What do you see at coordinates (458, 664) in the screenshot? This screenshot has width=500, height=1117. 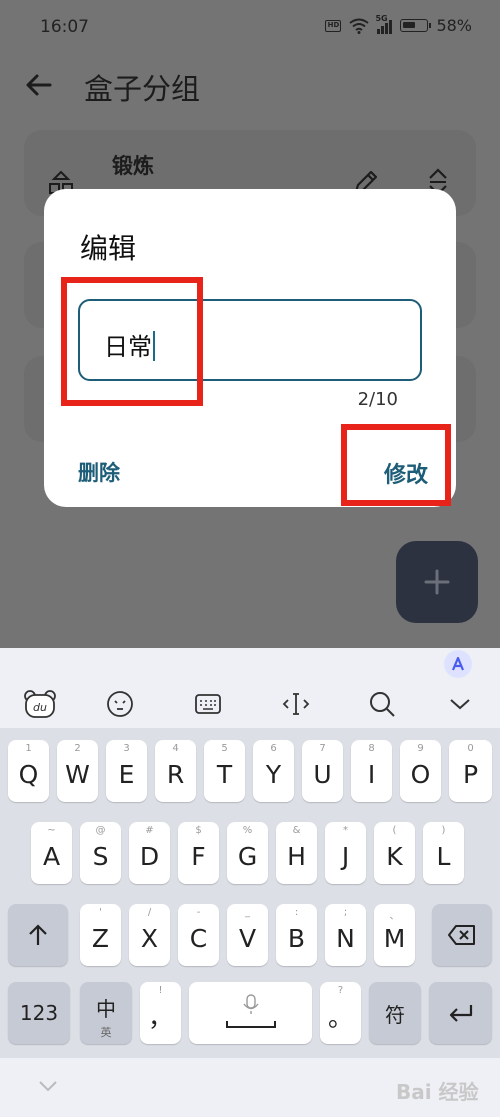 I see `assistant-icon` at bounding box center [458, 664].